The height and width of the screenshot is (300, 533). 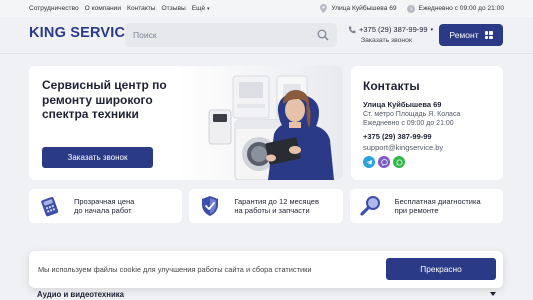 I want to click on phone-block: +375 (29) 387-99-99 ▾ Заказать звонок, so click(x=390, y=34).